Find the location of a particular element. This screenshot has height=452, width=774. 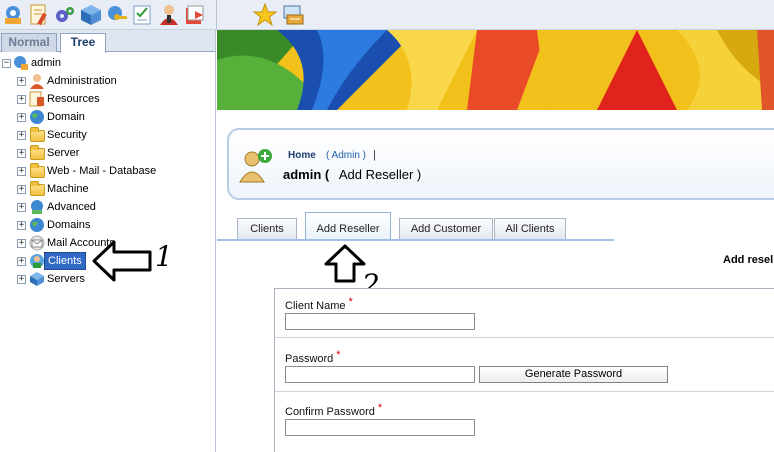

tree-label: Domain is located at coordinates (66, 117).